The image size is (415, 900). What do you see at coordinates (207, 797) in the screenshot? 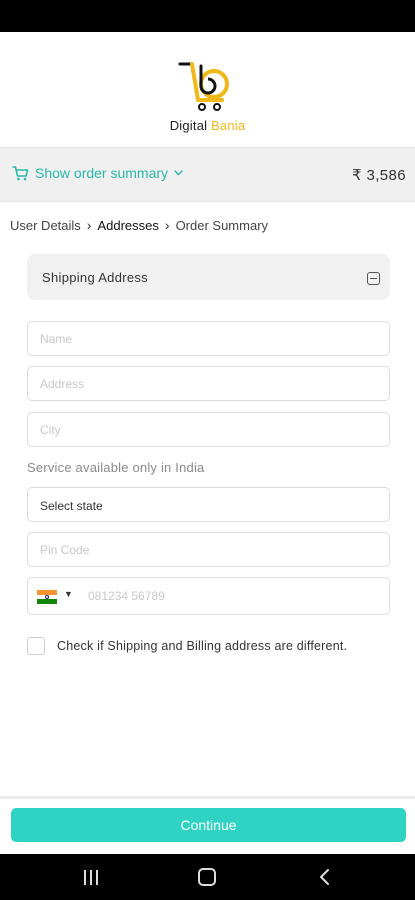
I see `footer-divider` at bounding box center [207, 797].